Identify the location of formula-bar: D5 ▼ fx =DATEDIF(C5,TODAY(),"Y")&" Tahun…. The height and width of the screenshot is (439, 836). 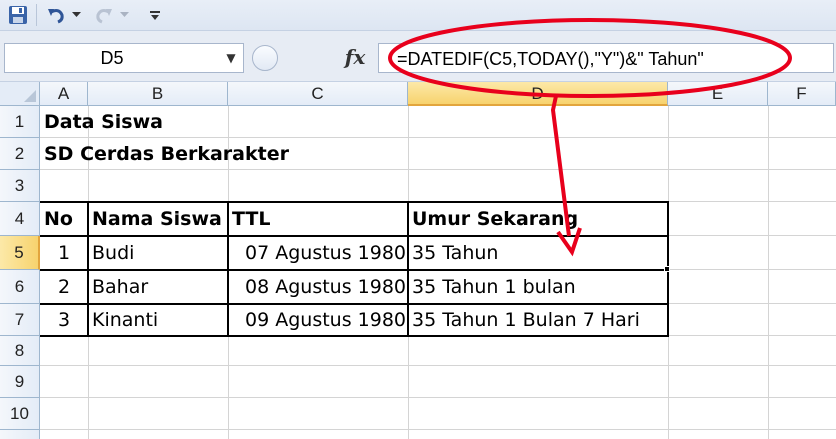
(418, 56).